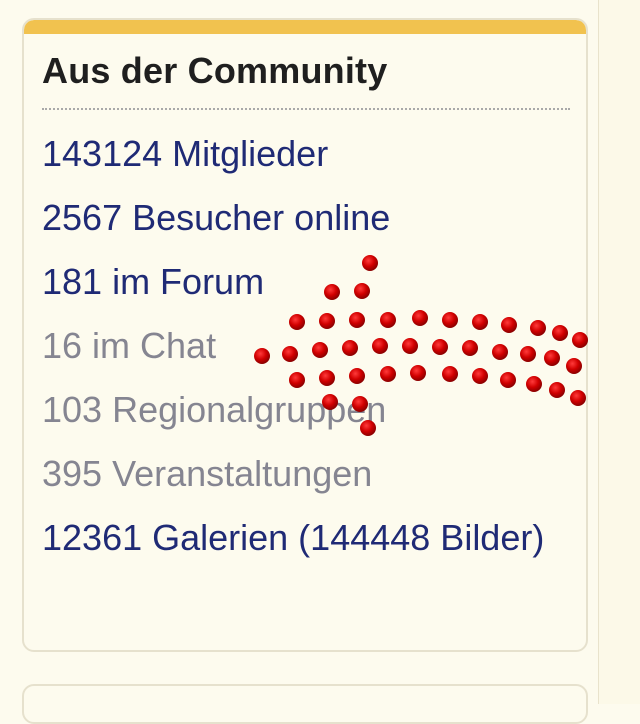  What do you see at coordinates (307, 228) in the screenshot?
I see `stat-visitors-online-link: 2567 Besucher online` at bounding box center [307, 228].